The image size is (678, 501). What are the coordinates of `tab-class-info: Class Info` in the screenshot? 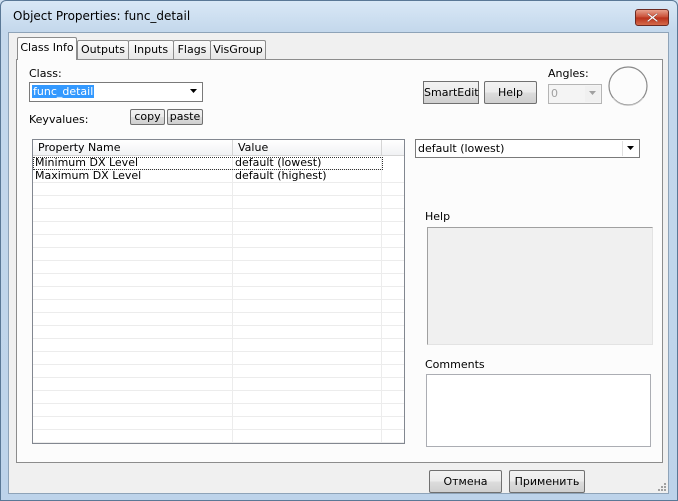 It's located at (47, 48).